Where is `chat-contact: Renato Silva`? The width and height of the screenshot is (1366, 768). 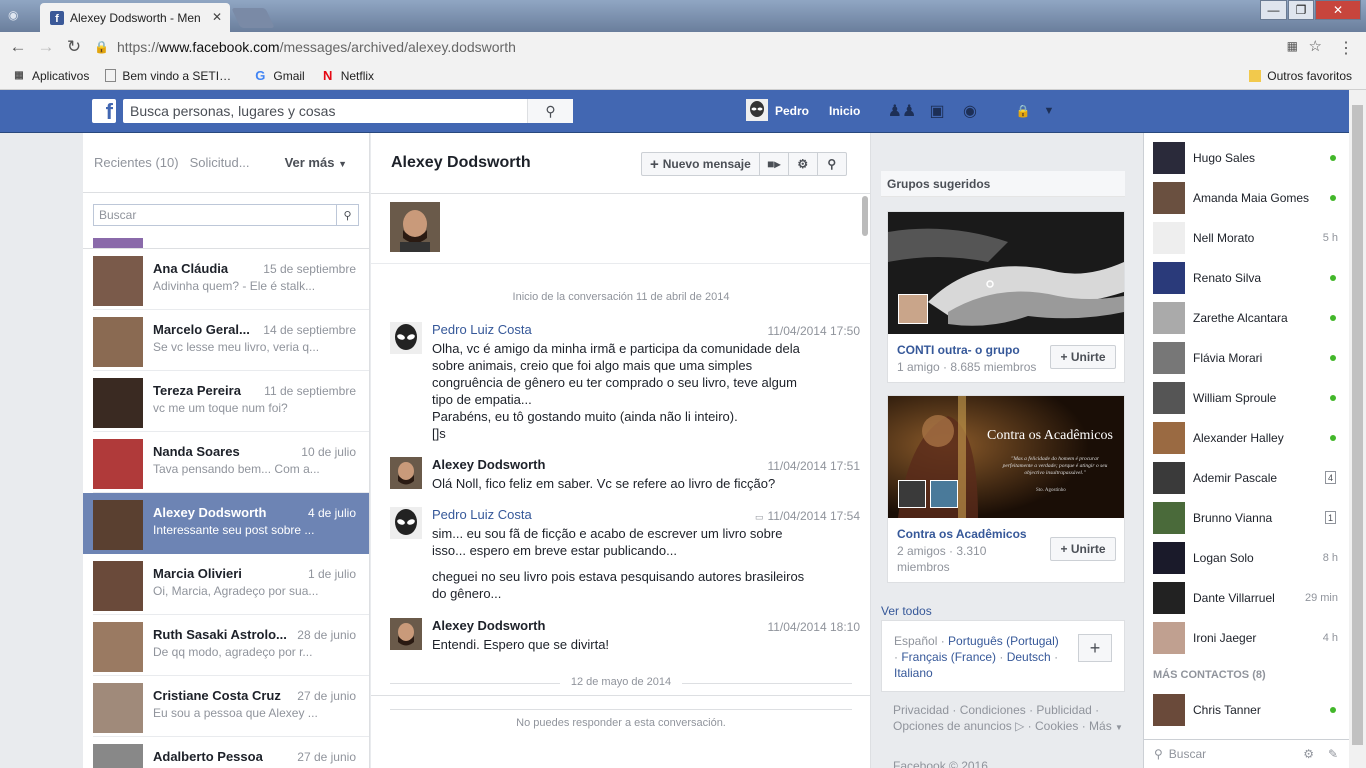
chat-contact: Renato Silva is located at coordinates (1246, 278).